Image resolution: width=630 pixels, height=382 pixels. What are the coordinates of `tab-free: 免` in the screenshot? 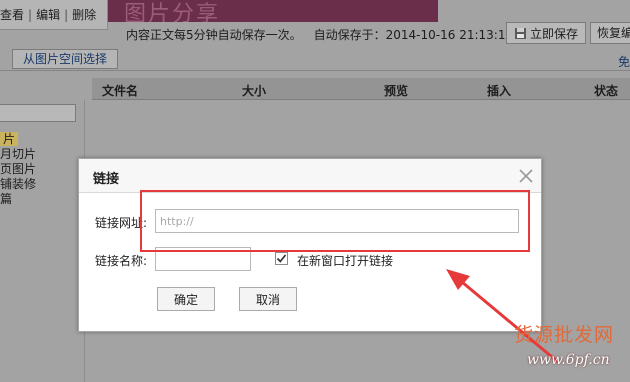 It's located at (624, 61).